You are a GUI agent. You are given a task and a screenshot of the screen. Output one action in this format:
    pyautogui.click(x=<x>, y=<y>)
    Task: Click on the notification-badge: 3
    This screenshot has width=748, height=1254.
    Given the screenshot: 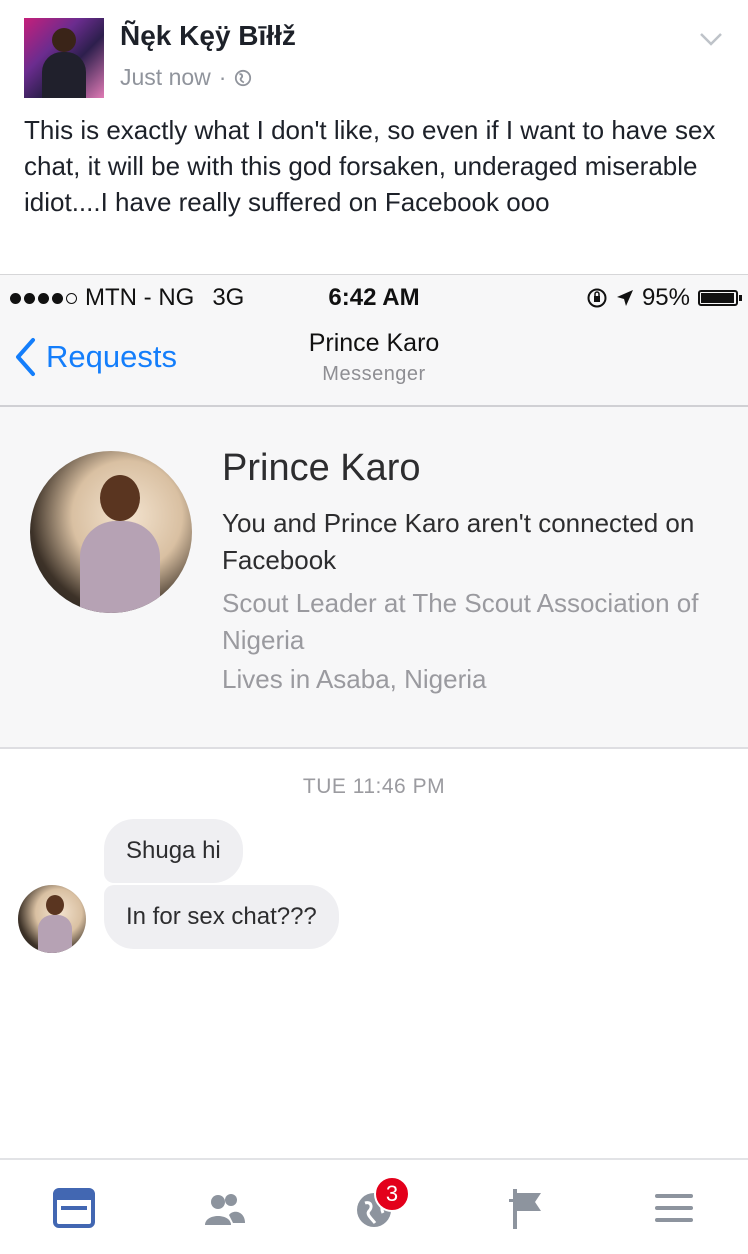 What is the action you would take?
    pyautogui.click(x=392, y=1194)
    